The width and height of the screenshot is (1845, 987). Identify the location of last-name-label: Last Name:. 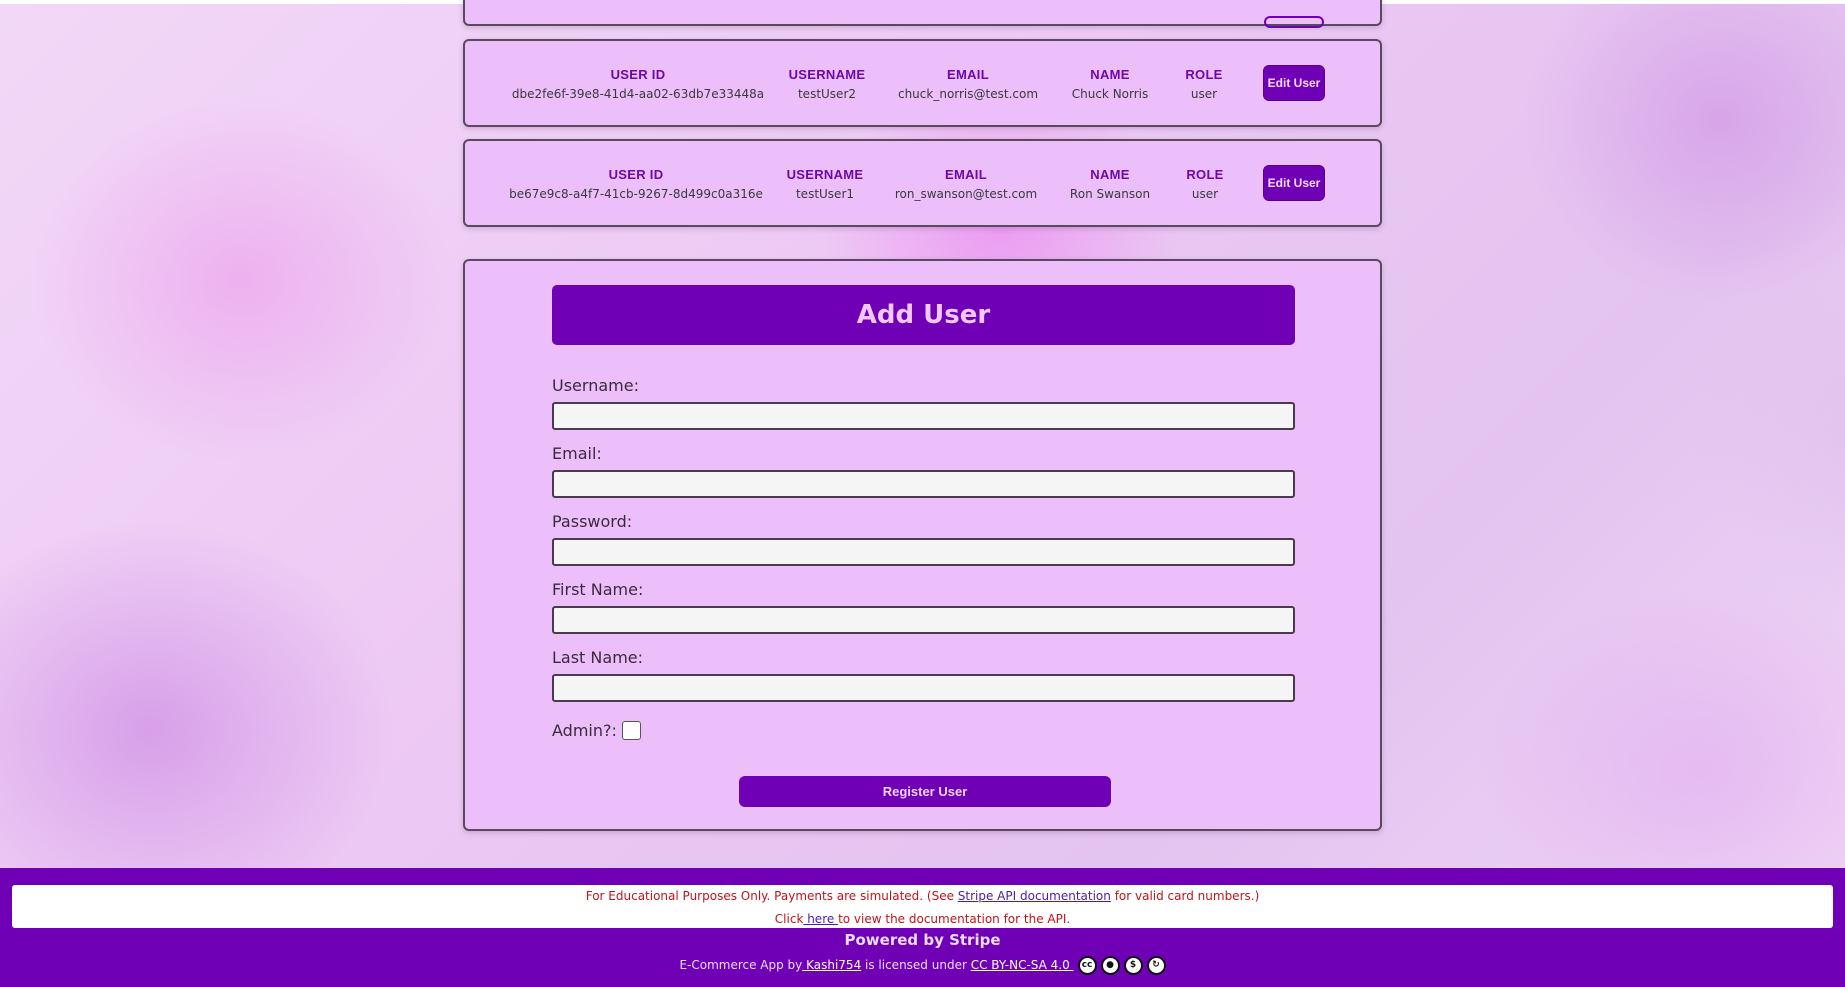
(598, 657).